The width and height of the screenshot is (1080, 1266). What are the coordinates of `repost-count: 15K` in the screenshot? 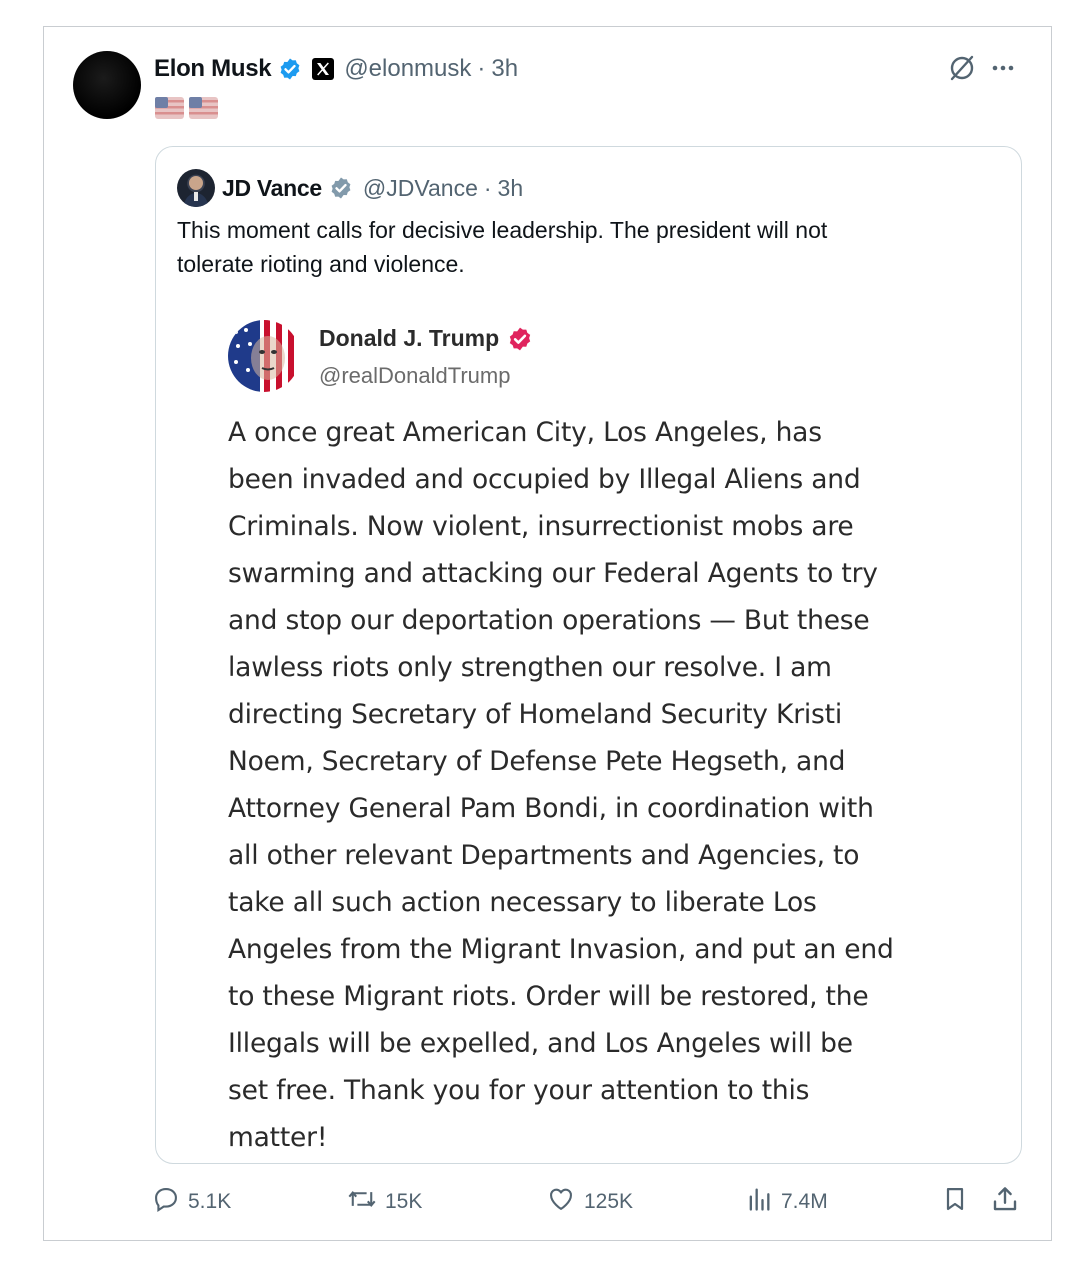 It's located at (404, 1201).